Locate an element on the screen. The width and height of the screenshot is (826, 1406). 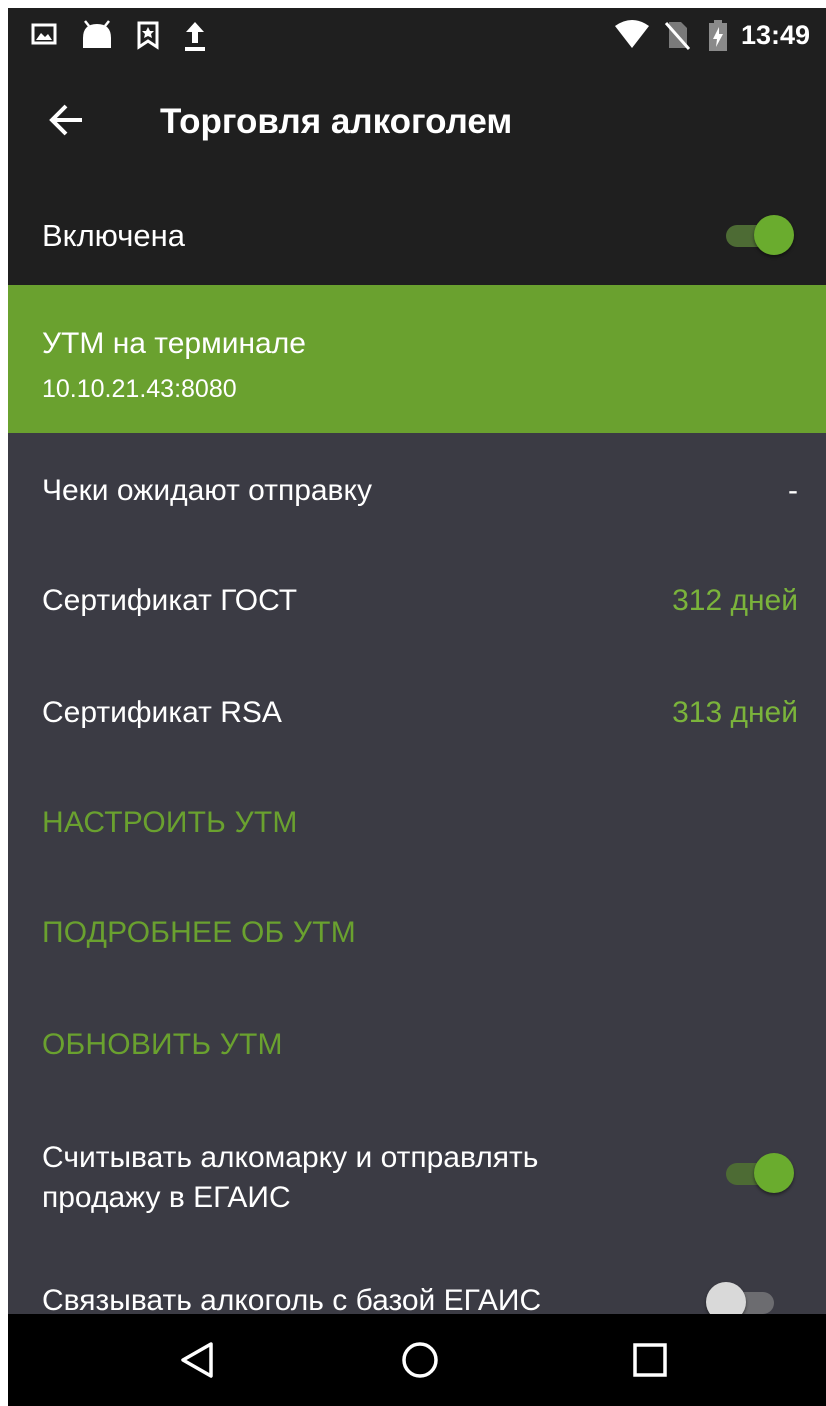
android-icon is located at coordinates (97, 34).